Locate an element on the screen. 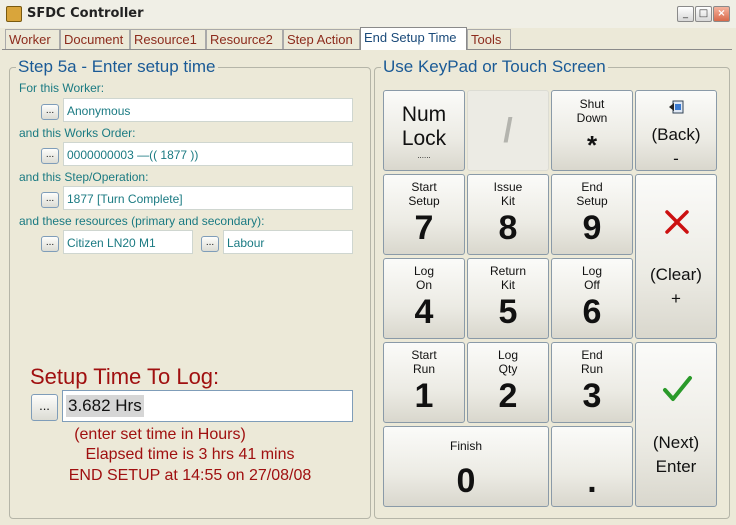 The image size is (736, 525). key-9-line1: End is located at coordinates (592, 187).